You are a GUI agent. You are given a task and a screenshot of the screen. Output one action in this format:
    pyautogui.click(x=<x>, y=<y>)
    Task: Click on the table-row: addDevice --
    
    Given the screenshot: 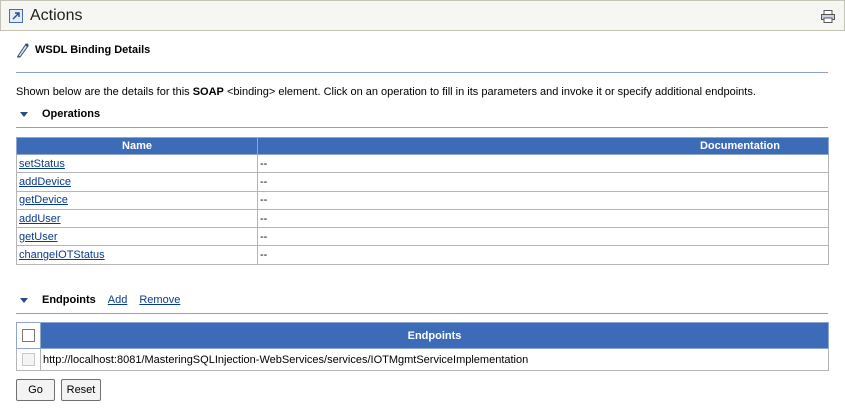 What is the action you would take?
    pyautogui.click(x=422, y=182)
    